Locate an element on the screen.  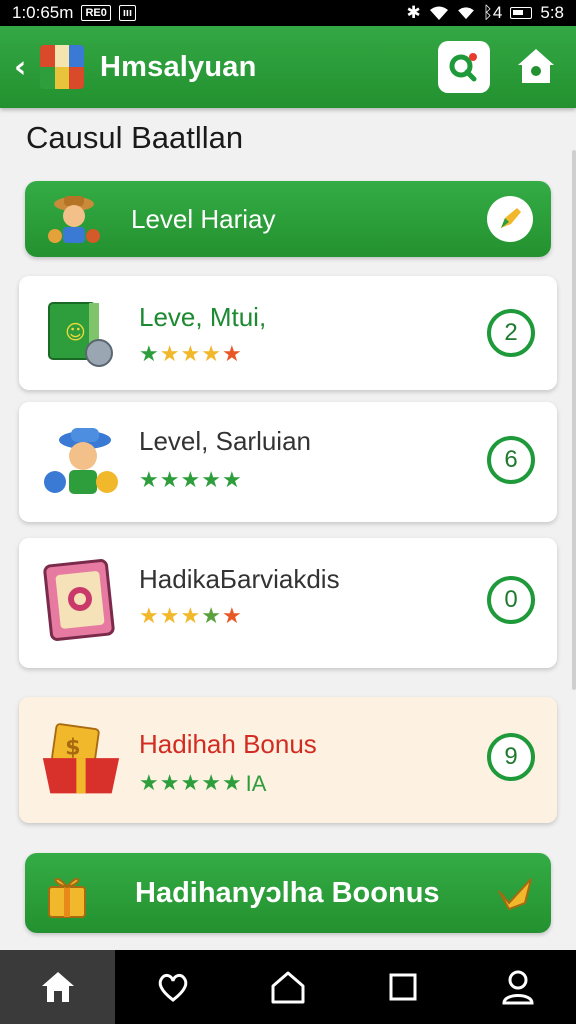
green-book-icon: ☺ is located at coordinates (81, 333).